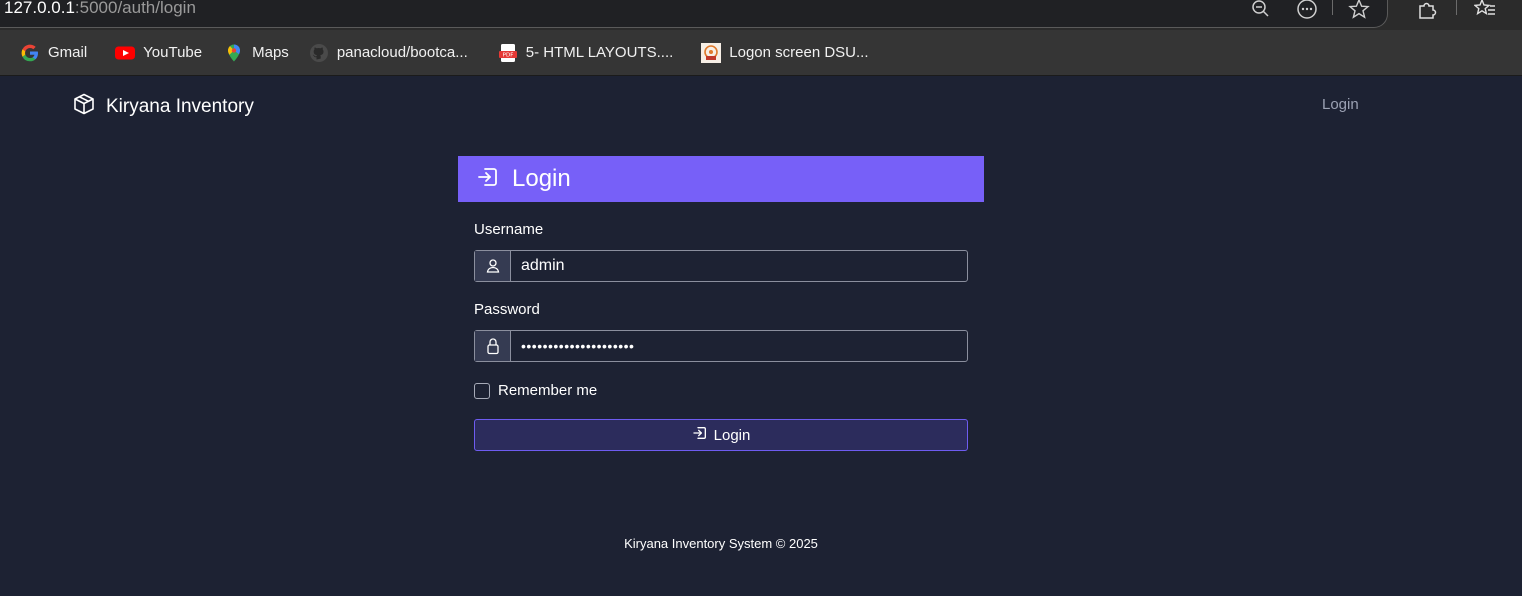  I want to click on url-host: 127.0.0.1, so click(39, 8).